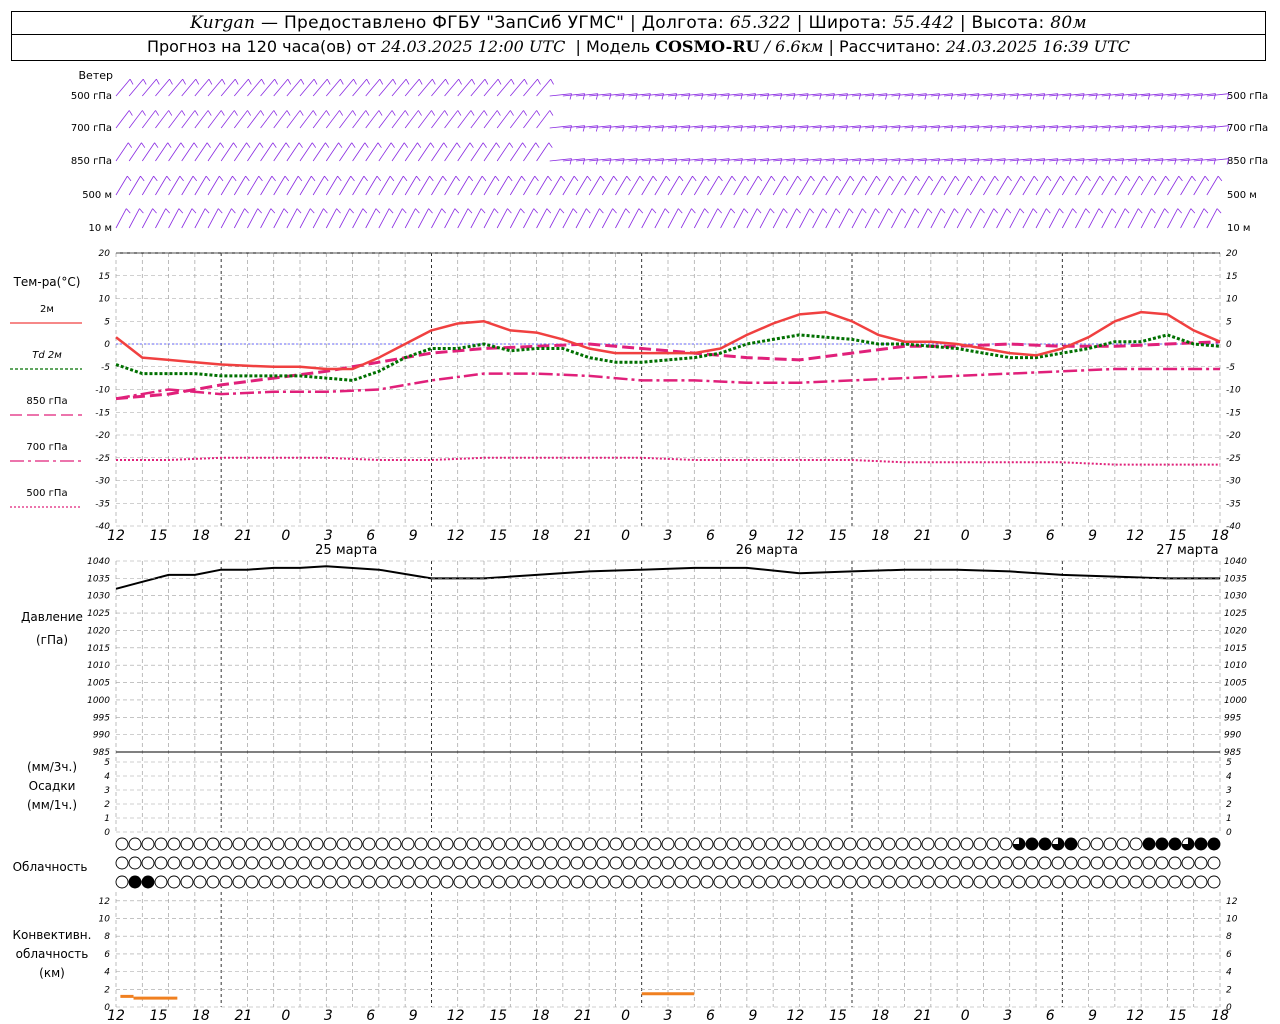 The height and width of the screenshot is (1024, 1280). I want to click on temp-legend-label: 700 гПа, so click(46, 447).